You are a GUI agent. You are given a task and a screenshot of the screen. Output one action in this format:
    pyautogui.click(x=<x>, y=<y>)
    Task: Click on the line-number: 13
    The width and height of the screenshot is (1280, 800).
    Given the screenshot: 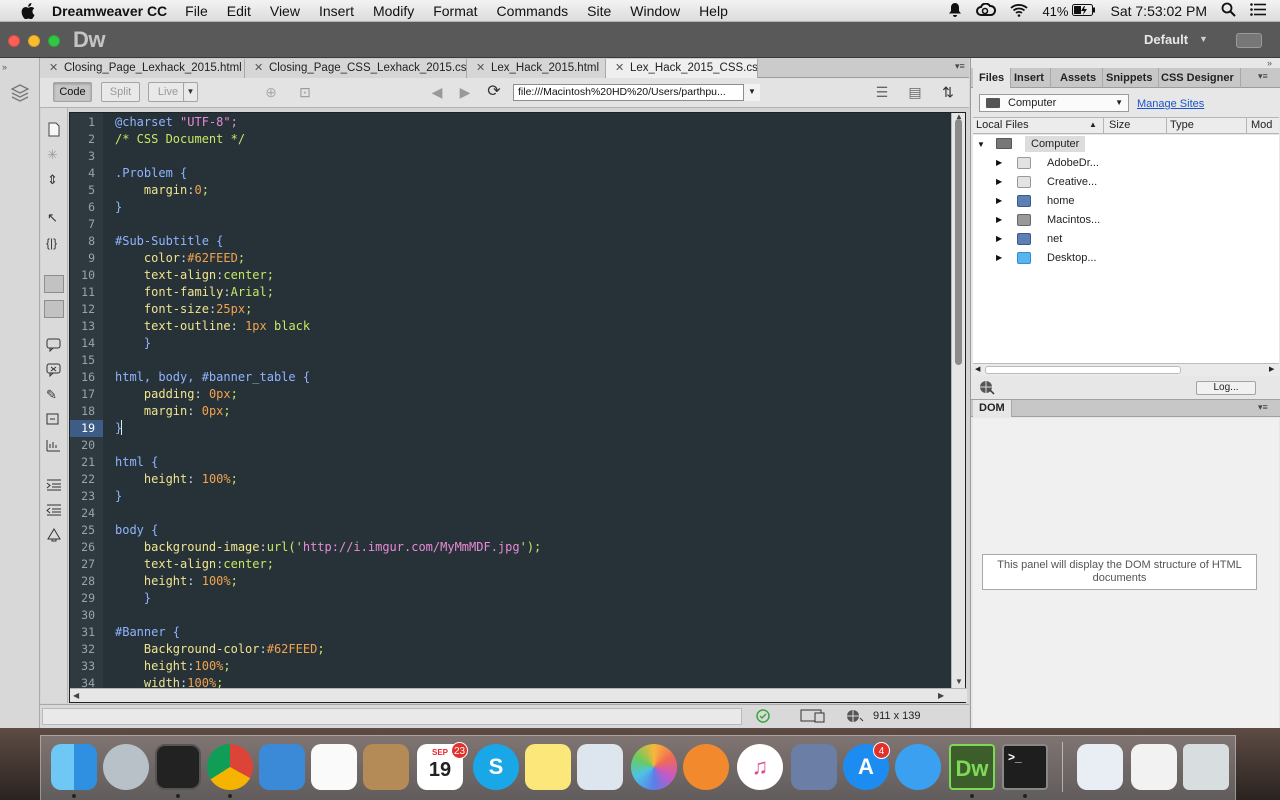 What is the action you would take?
    pyautogui.click(x=80, y=326)
    